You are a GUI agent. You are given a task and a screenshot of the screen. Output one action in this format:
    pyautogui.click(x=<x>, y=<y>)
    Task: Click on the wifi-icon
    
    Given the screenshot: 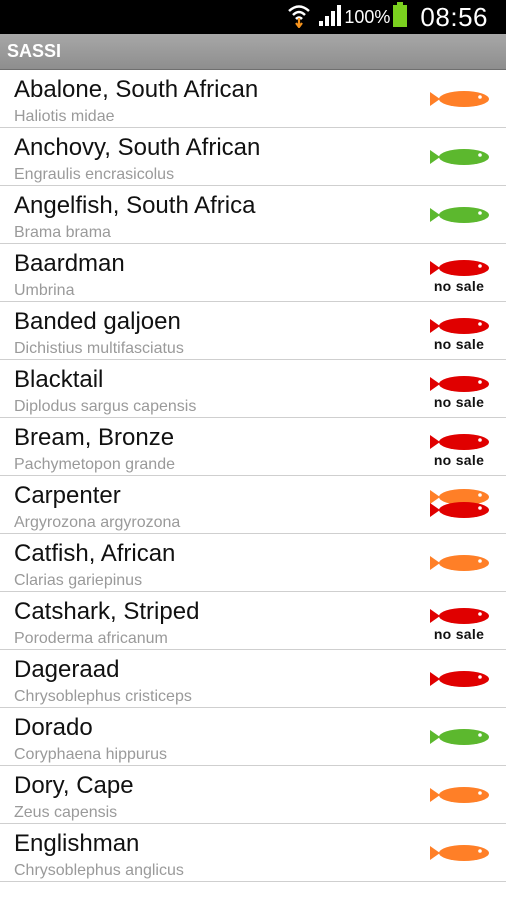 What is the action you would take?
    pyautogui.click(x=299, y=17)
    